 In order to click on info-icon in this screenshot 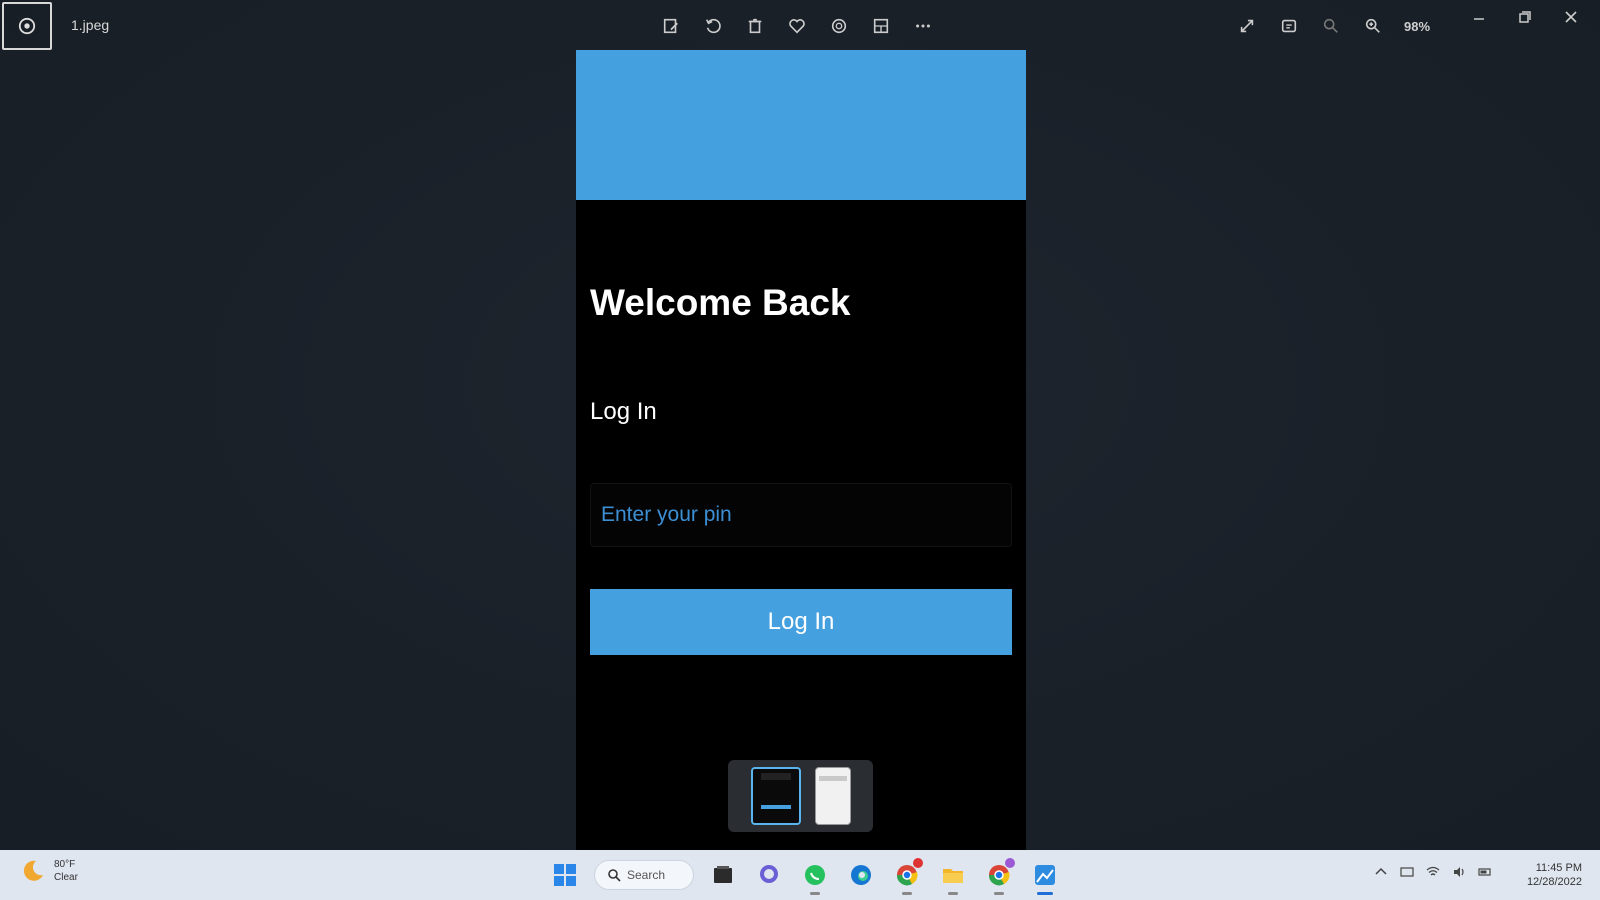, I will do `click(1289, 26)`.